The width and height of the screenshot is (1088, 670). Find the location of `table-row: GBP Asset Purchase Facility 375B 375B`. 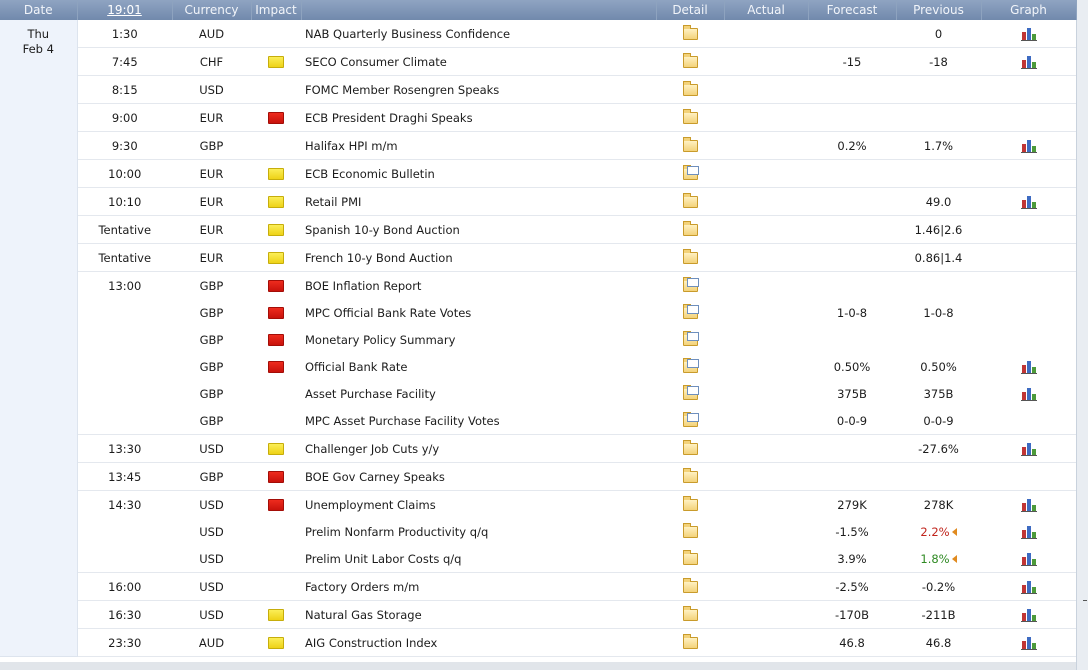

table-row: GBP Asset Purchase Facility 375B 375B is located at coordinates (538, 393).